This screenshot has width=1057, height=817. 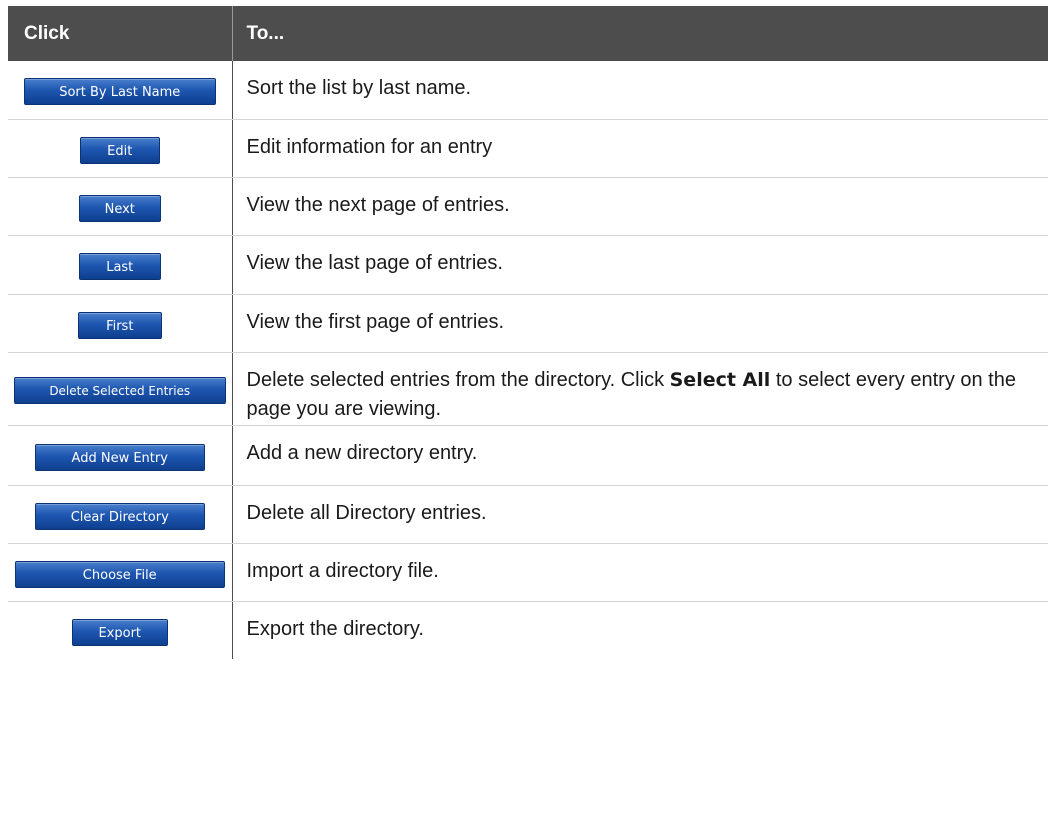 I want to click on sort-by-last-name-button: Sort By Last Name, so click(x=119, y=92).